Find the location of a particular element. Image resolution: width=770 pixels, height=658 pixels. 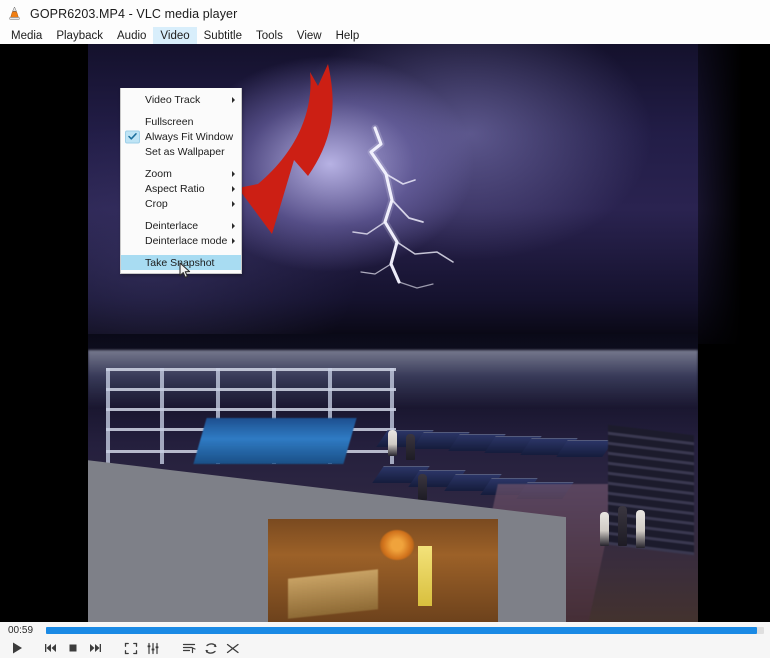

menu-media: Media is located at coordinates (26, 35).